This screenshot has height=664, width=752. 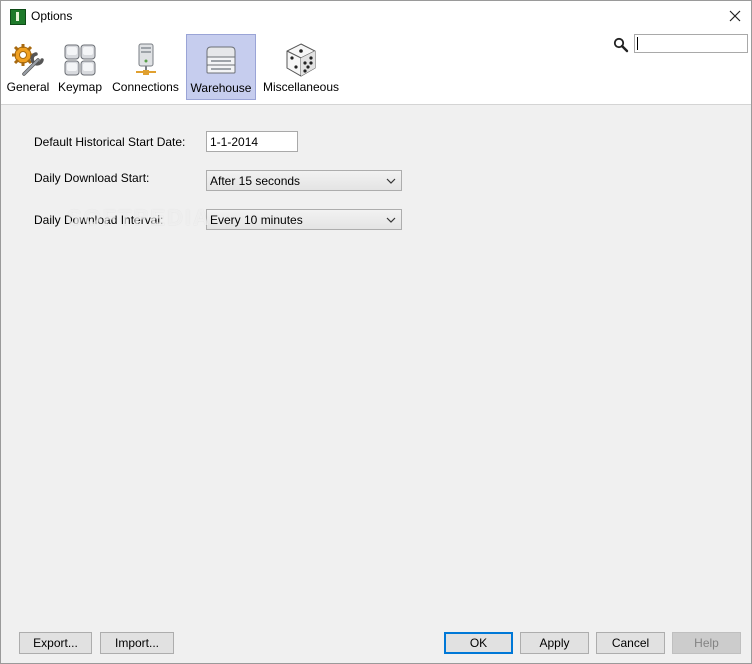 I want to click on help-button: Help, so click(x=706, y=643).